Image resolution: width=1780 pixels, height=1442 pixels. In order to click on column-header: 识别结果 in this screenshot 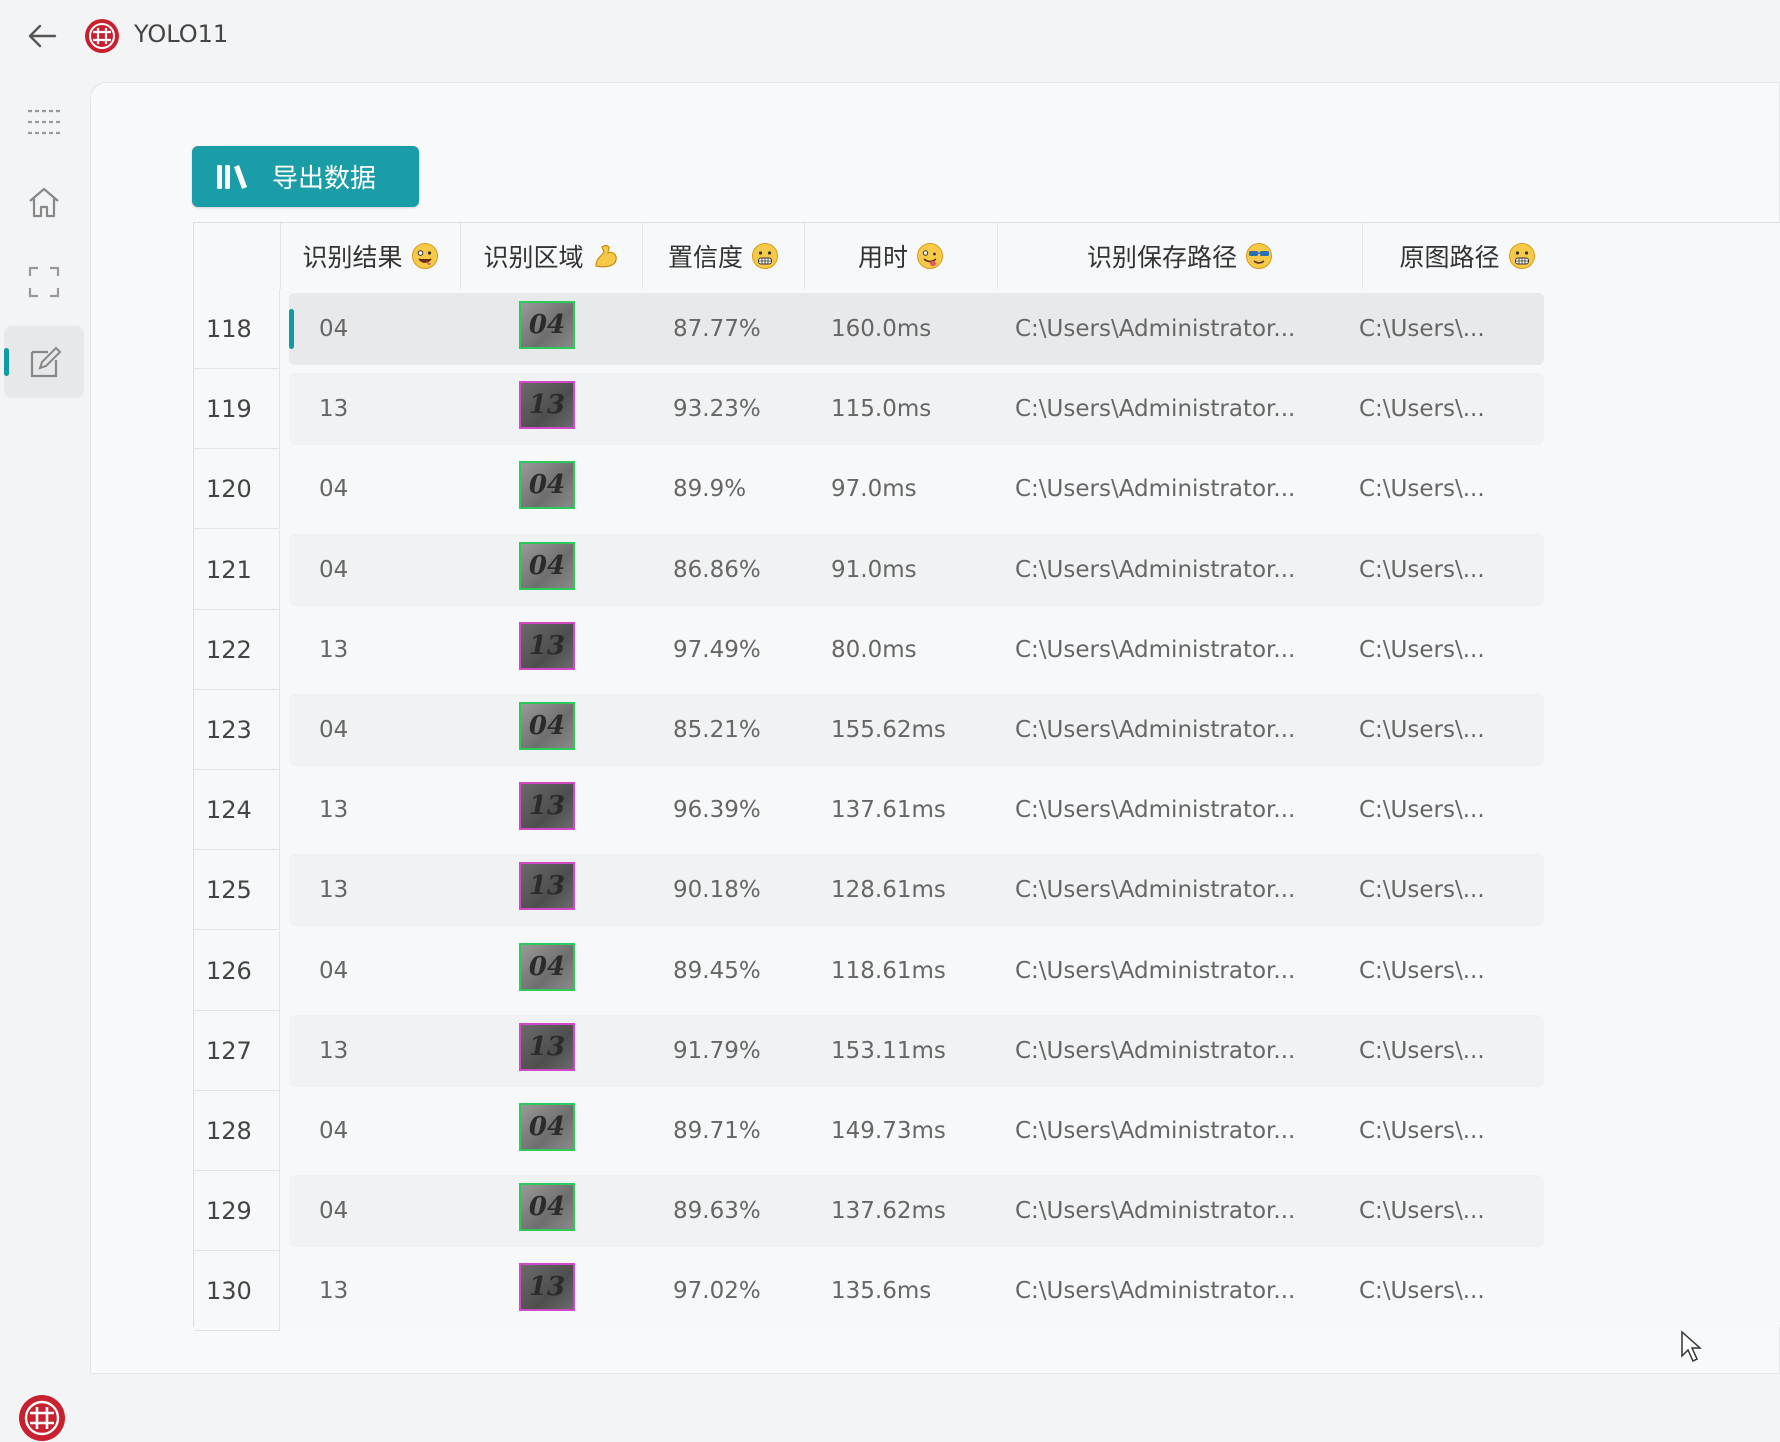, I will do `click(370, 256)`.